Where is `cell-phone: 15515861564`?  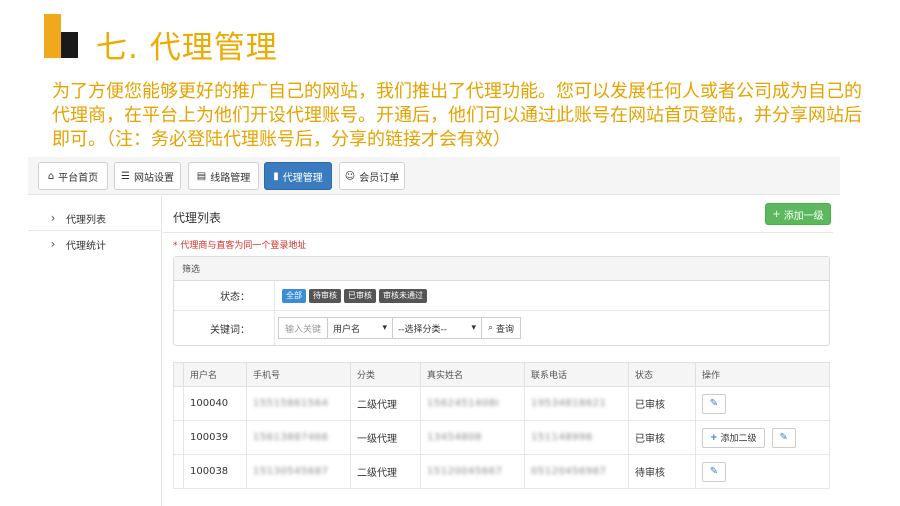
cell-phone: 15515861564 is located at coordinates (298, 403).